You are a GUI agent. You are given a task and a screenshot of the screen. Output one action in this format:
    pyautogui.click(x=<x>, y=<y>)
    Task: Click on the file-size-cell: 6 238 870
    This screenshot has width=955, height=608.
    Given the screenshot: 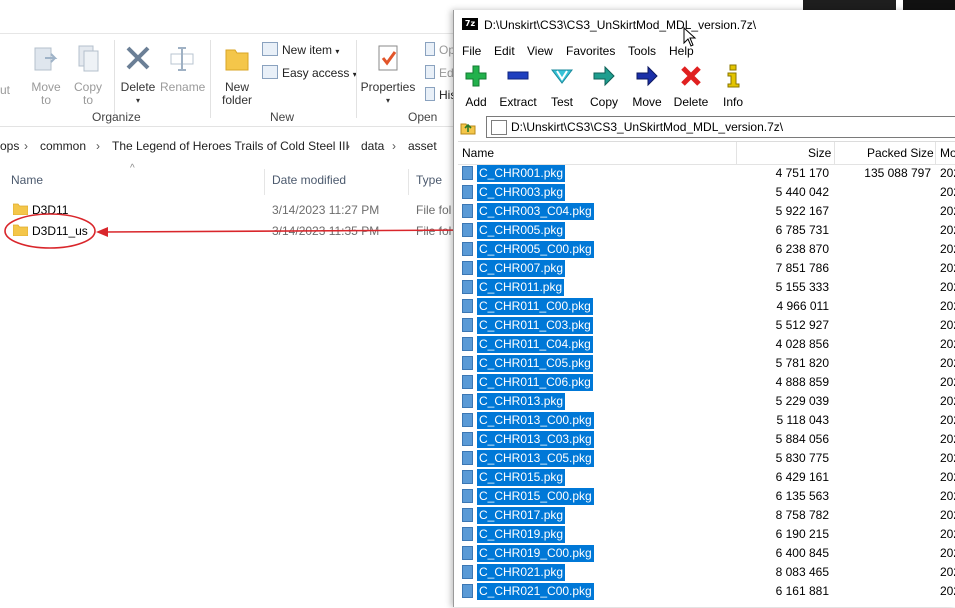 What is the action you would take?
    pyautogui.click(x=802, y=249)
    